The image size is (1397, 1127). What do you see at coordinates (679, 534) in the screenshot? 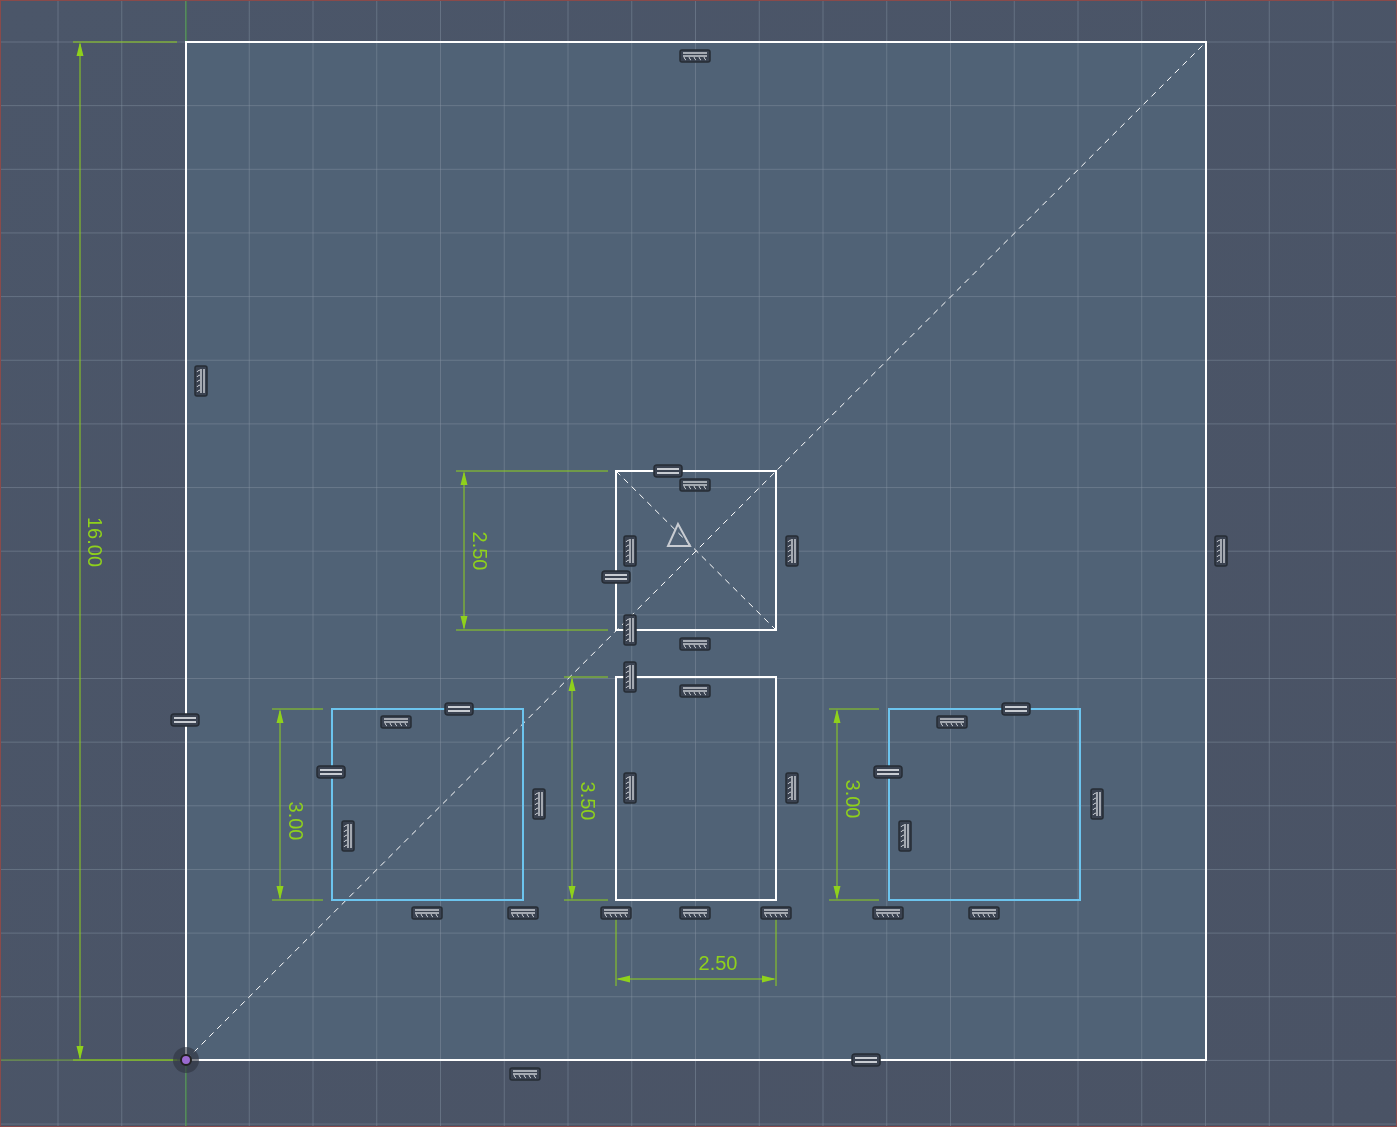
I see `triangle-icon` at bounding box center [679, 534].